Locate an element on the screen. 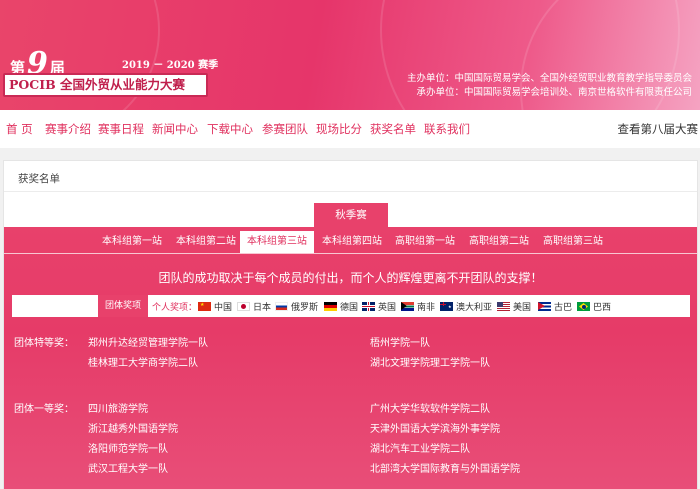 This screenshot has height=489, width=700. list-item: 梧州学院一队 is located at coordinates (400, 343).